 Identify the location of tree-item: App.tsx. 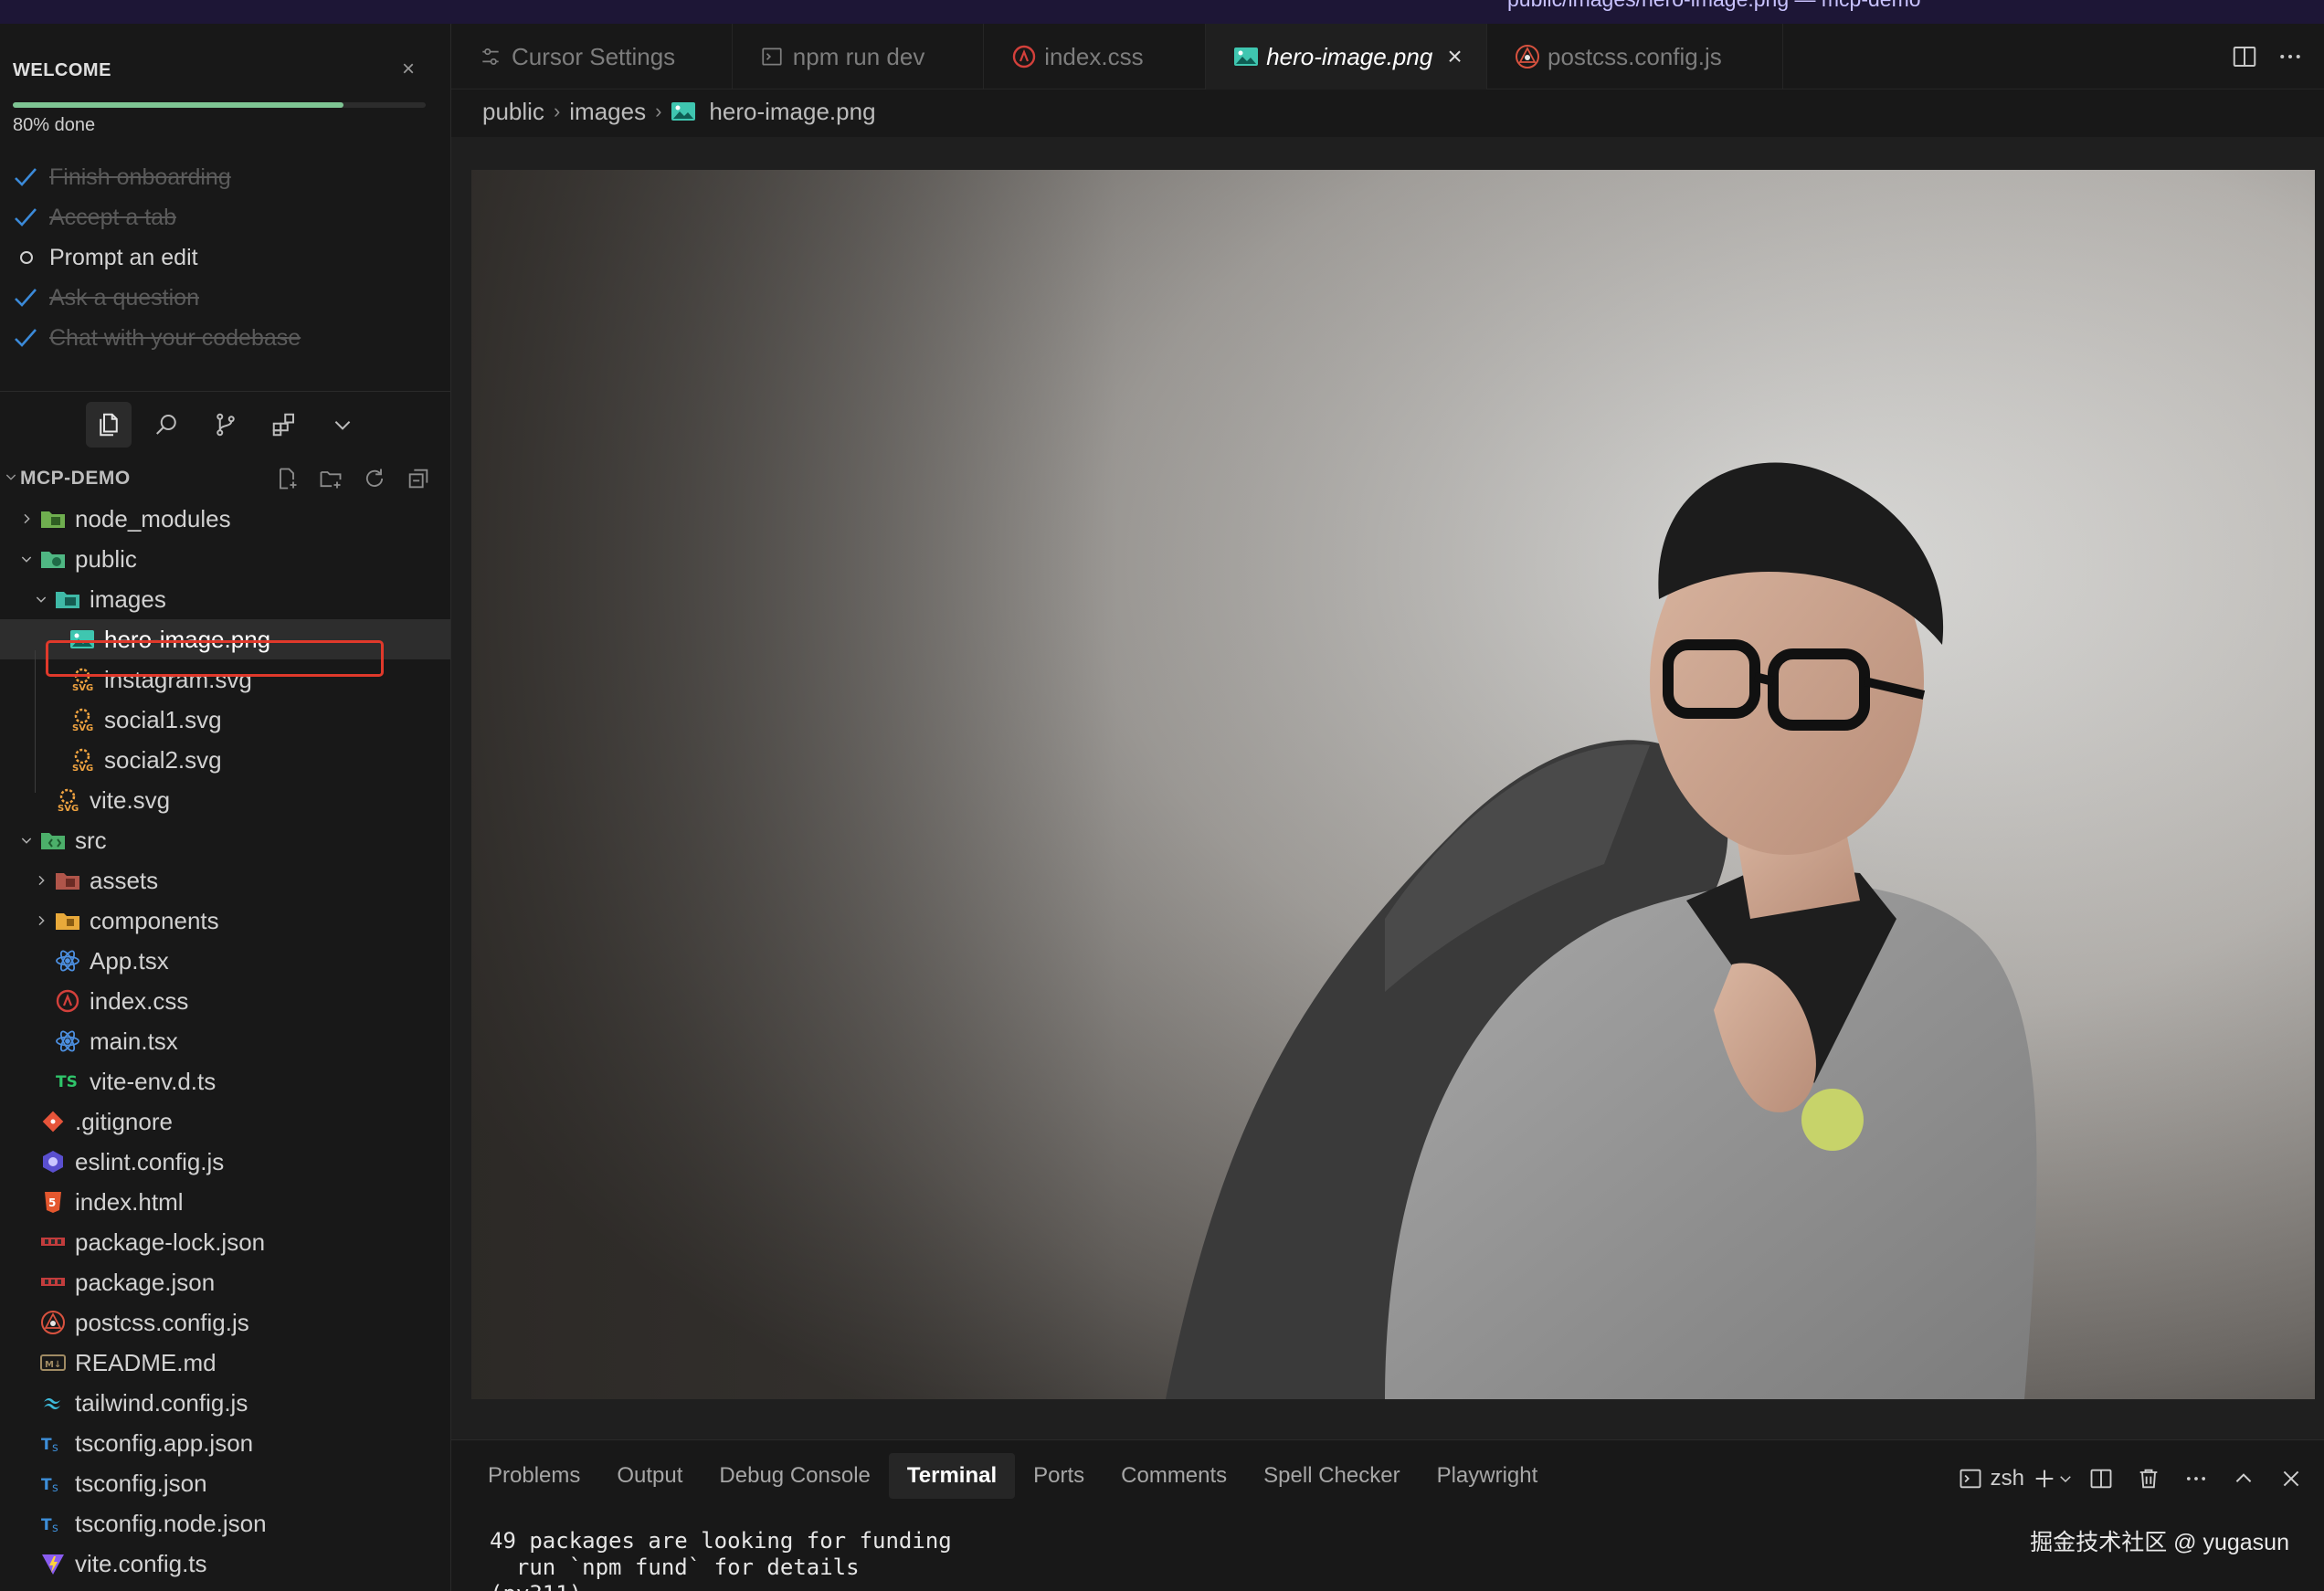
(225, 961).